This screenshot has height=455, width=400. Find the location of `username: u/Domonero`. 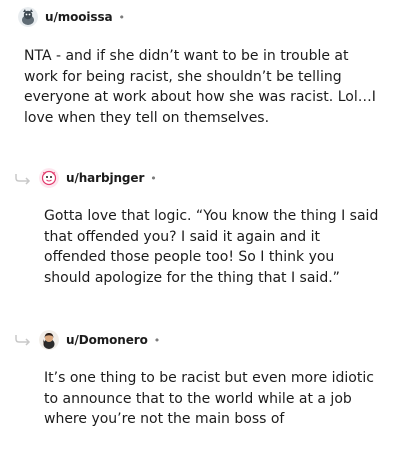

username: u/Domonero is located at coordinates (107, 340).